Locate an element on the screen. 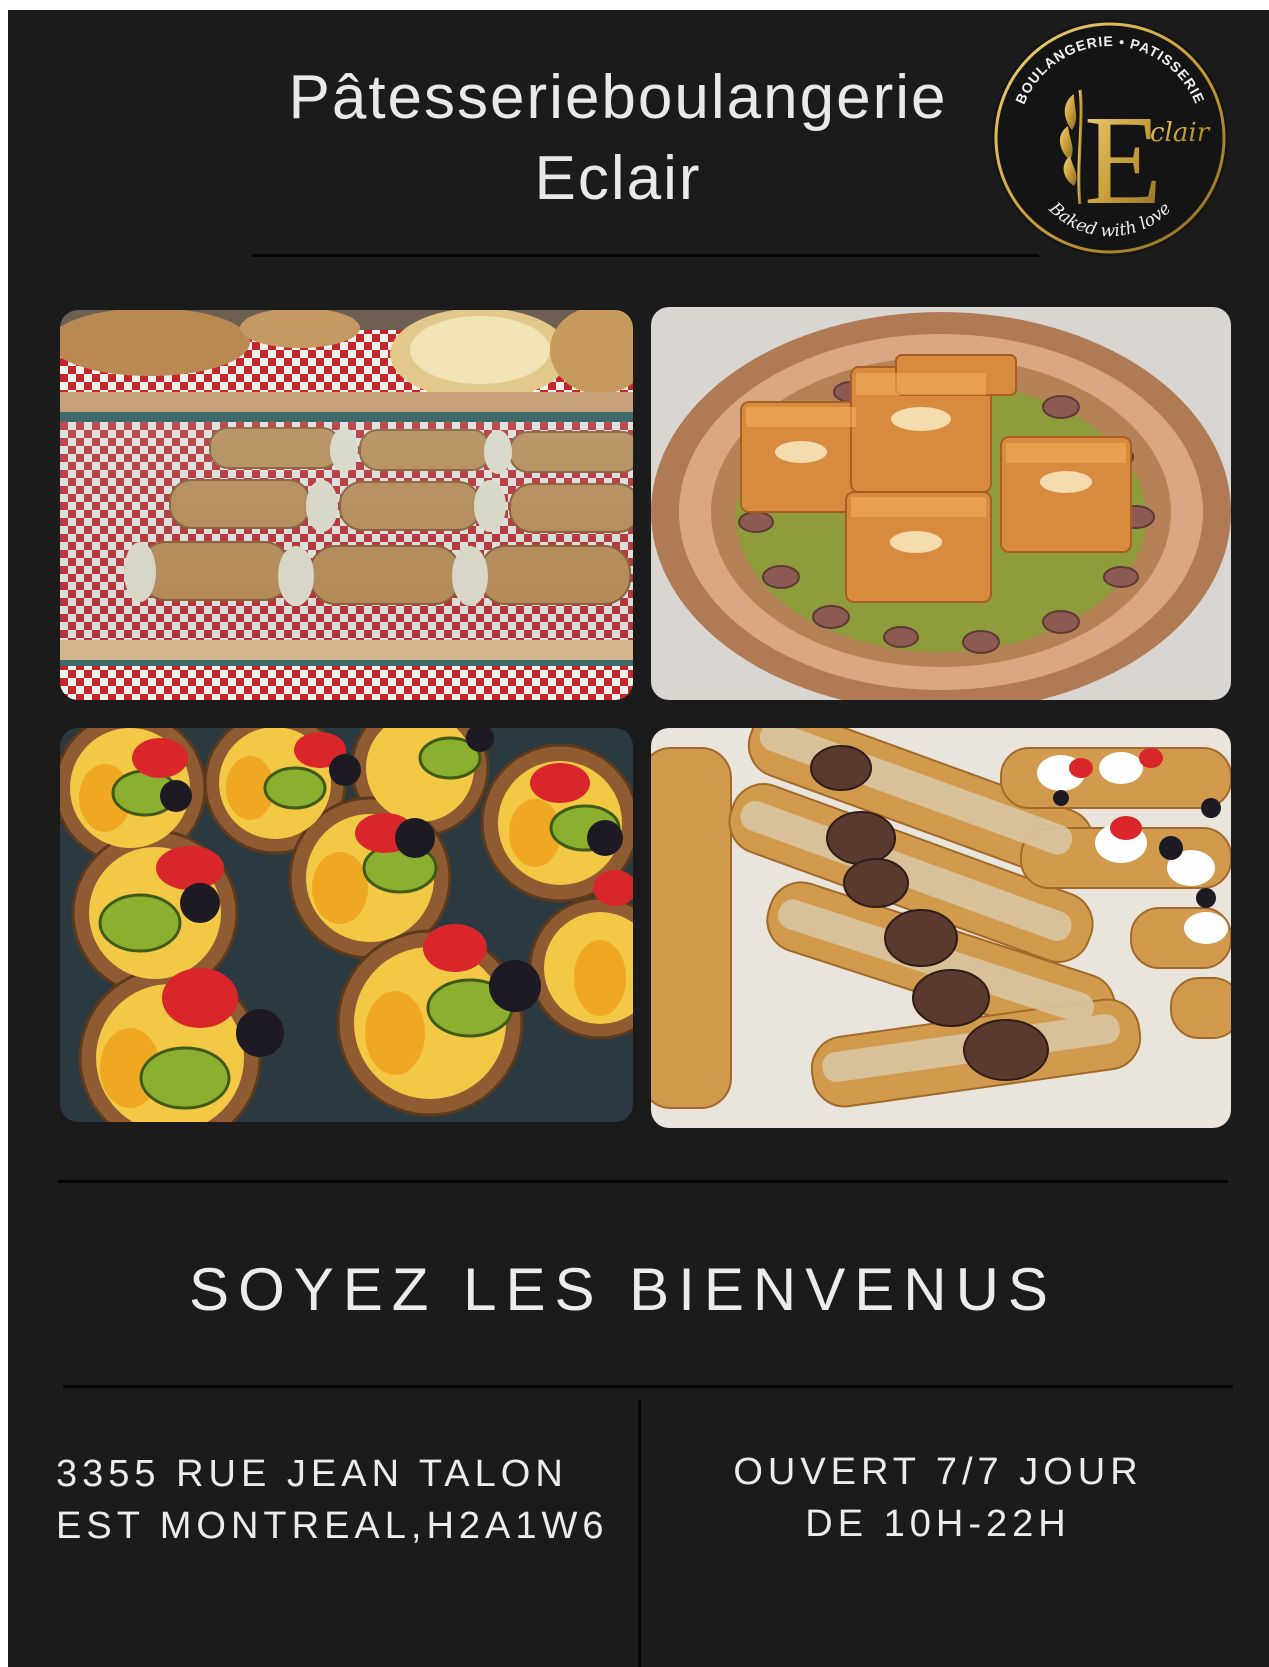  address-line-2: EST MONTREAL,H2A1W6 is located at coordinates (332, 1526).